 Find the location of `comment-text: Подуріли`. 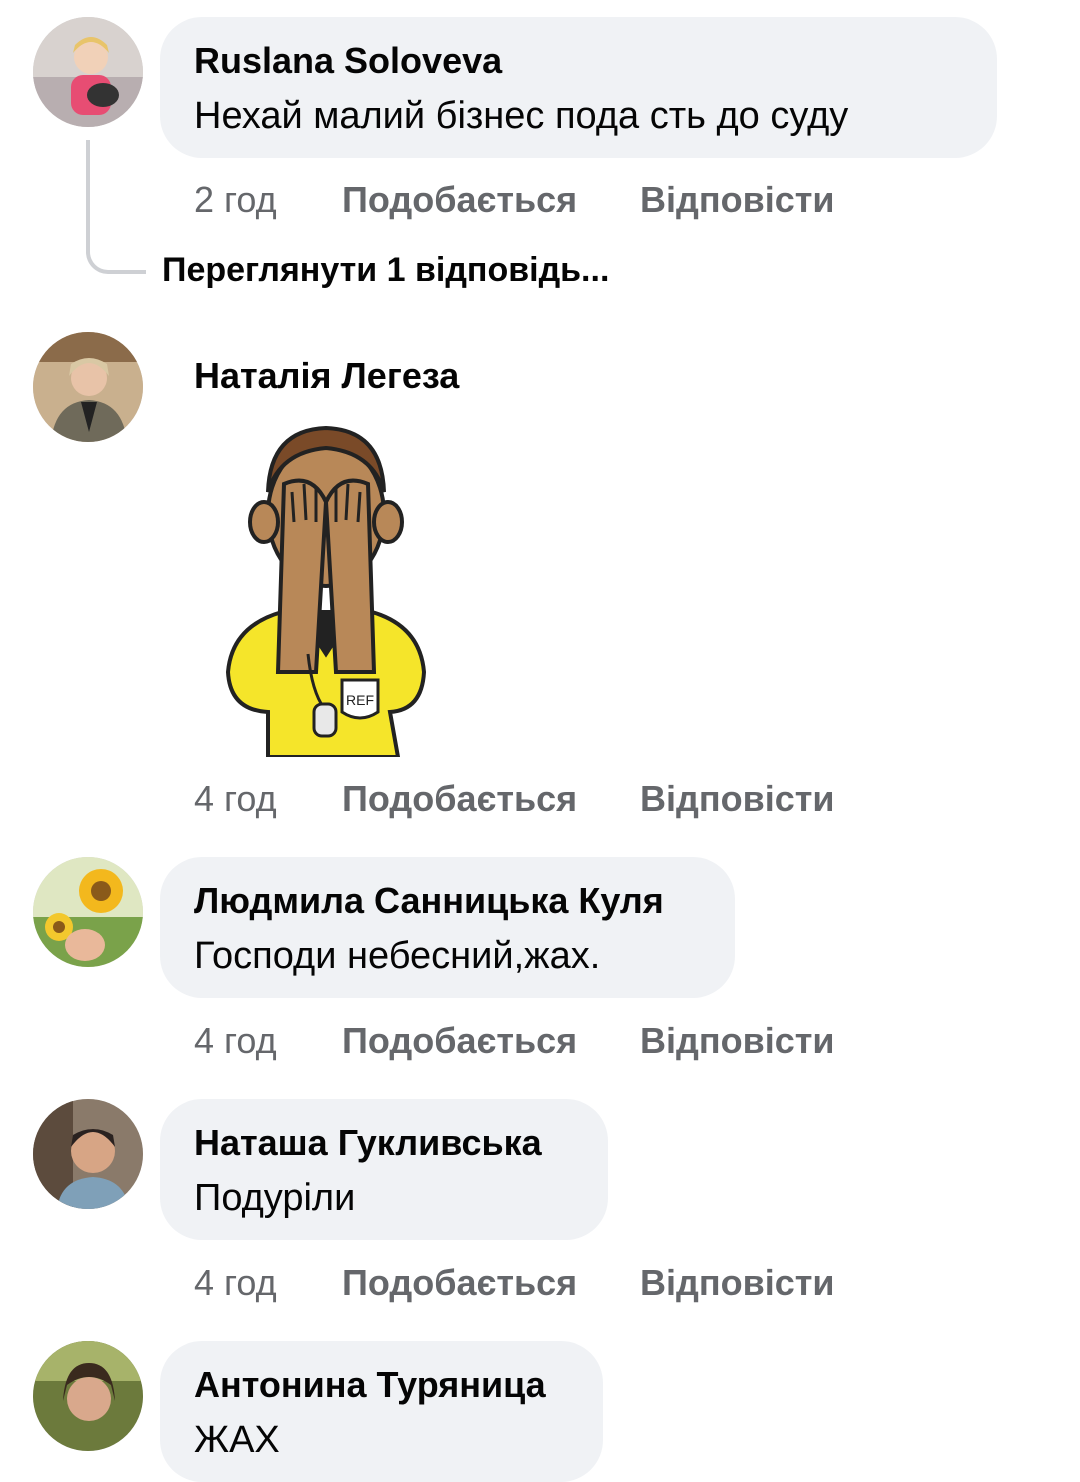

comment-text: Подуріли is located at coordinates (275, 1198).